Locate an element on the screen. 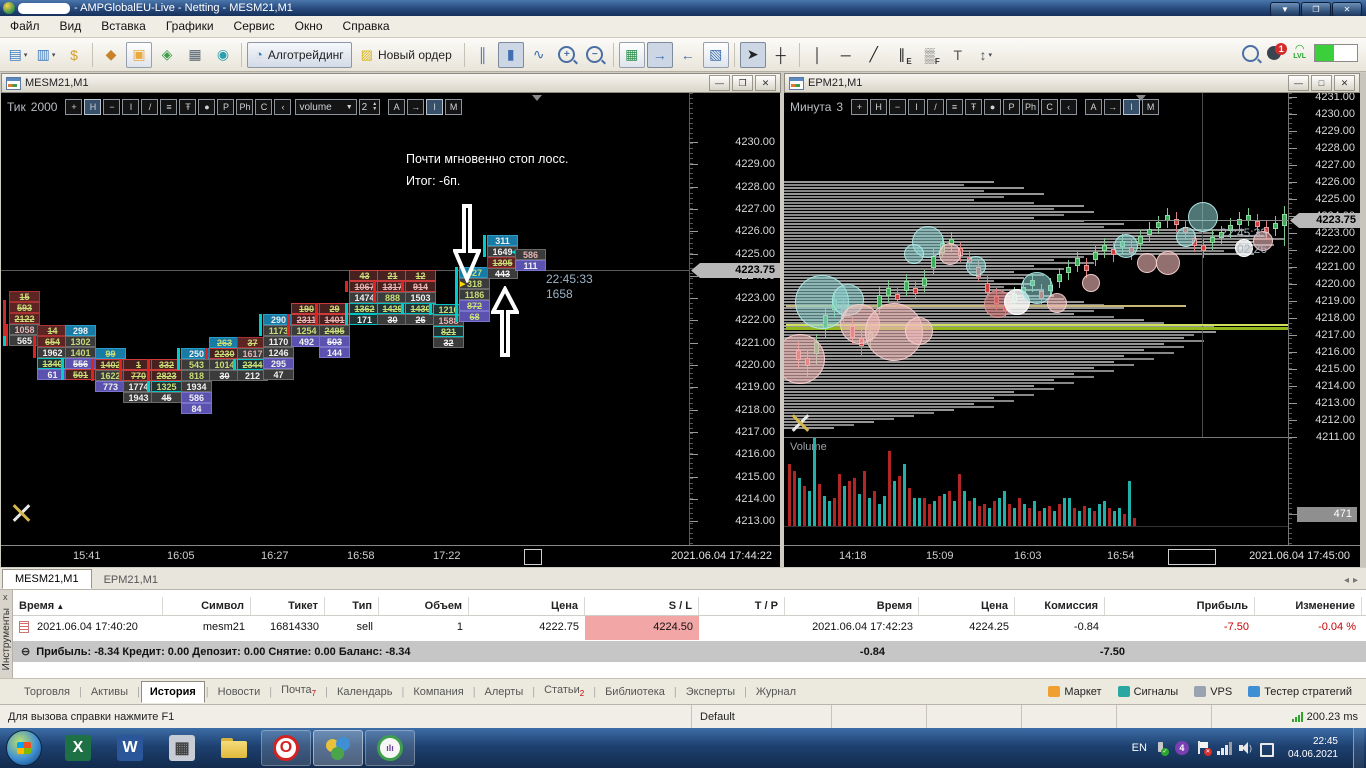 This screenshot has width=1366, height=768. right-chart-toolbar-tool-I: I is located at coordinates (917, 107).